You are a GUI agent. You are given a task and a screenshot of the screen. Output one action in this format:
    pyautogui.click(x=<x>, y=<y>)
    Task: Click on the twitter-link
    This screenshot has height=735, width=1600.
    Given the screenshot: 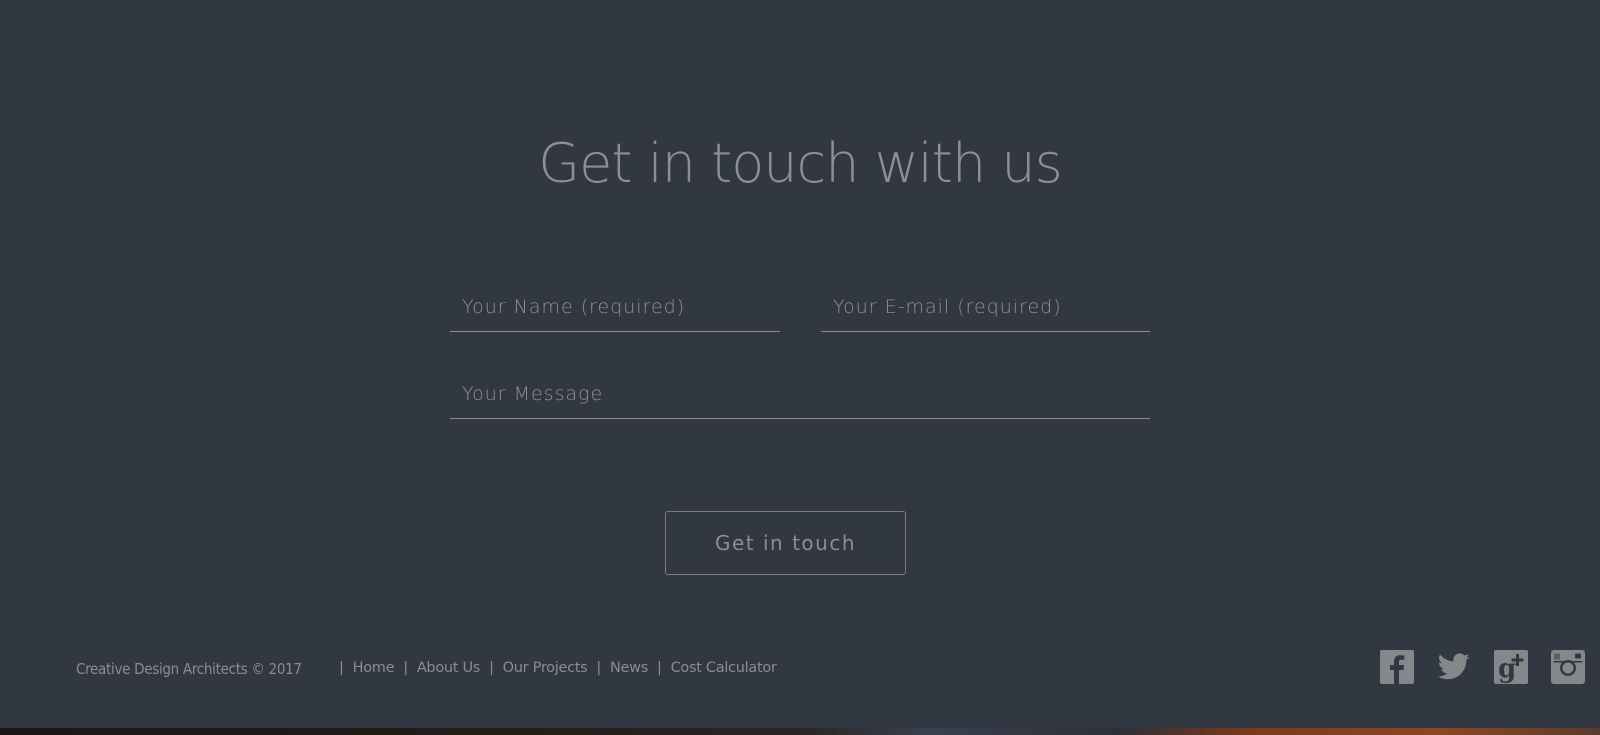 What is the action you would take?
    pyautogui.click(x=1454, y=667)
    